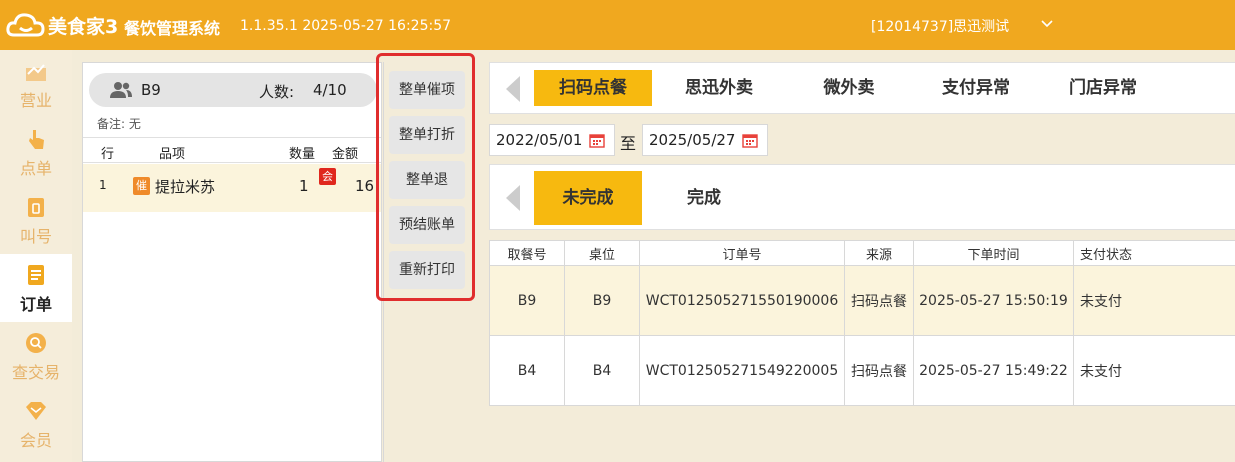 The width and height of the screenshot is (1235, 462). What do you see at coordinates (976, 88) in the screenshot?
I see `tab-payment-exception: 支付异常` at bounding box center [976, 88].